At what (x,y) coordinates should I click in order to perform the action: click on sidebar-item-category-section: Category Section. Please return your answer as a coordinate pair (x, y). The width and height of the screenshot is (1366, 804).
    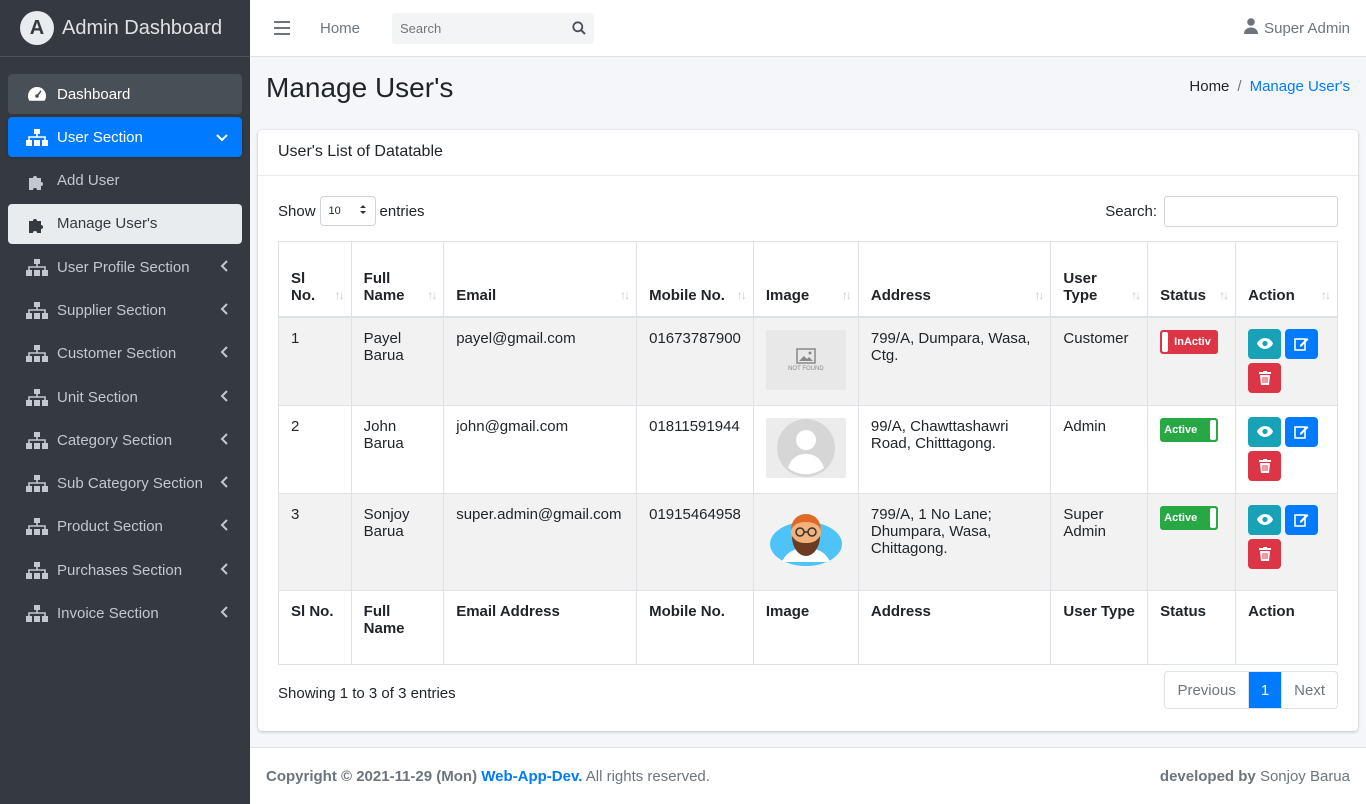
    Looking at the image, I should click on (125, 440).